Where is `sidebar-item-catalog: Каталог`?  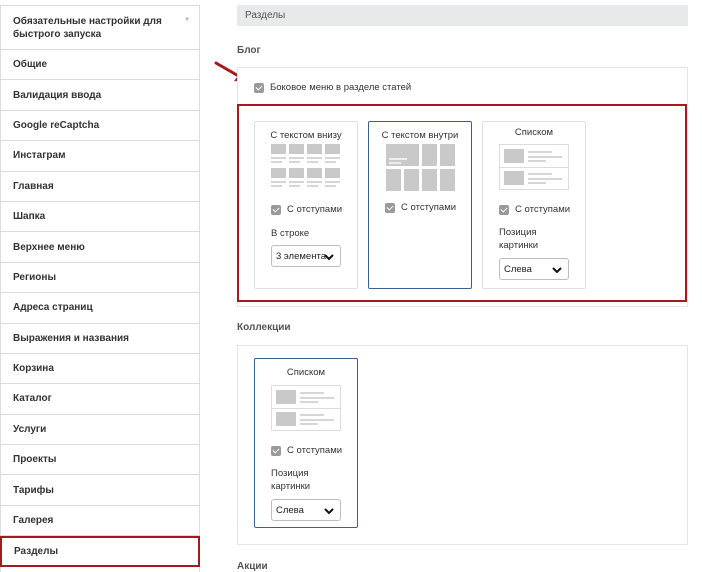 sidebar-item-catalog: Каталог is located at coordinates (100, 399).